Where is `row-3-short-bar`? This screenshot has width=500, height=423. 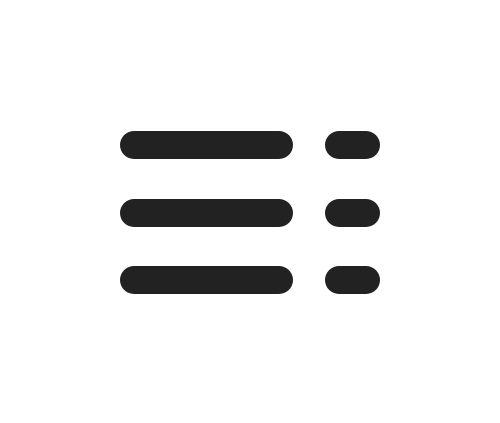
row-3-short-bar is located at coordinates (352, 280).